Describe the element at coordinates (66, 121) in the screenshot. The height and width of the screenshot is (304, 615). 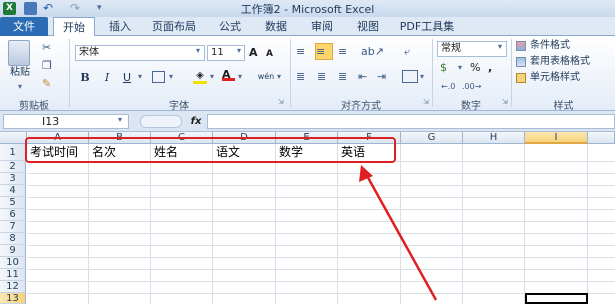
I see `name-box: I13` at that location.